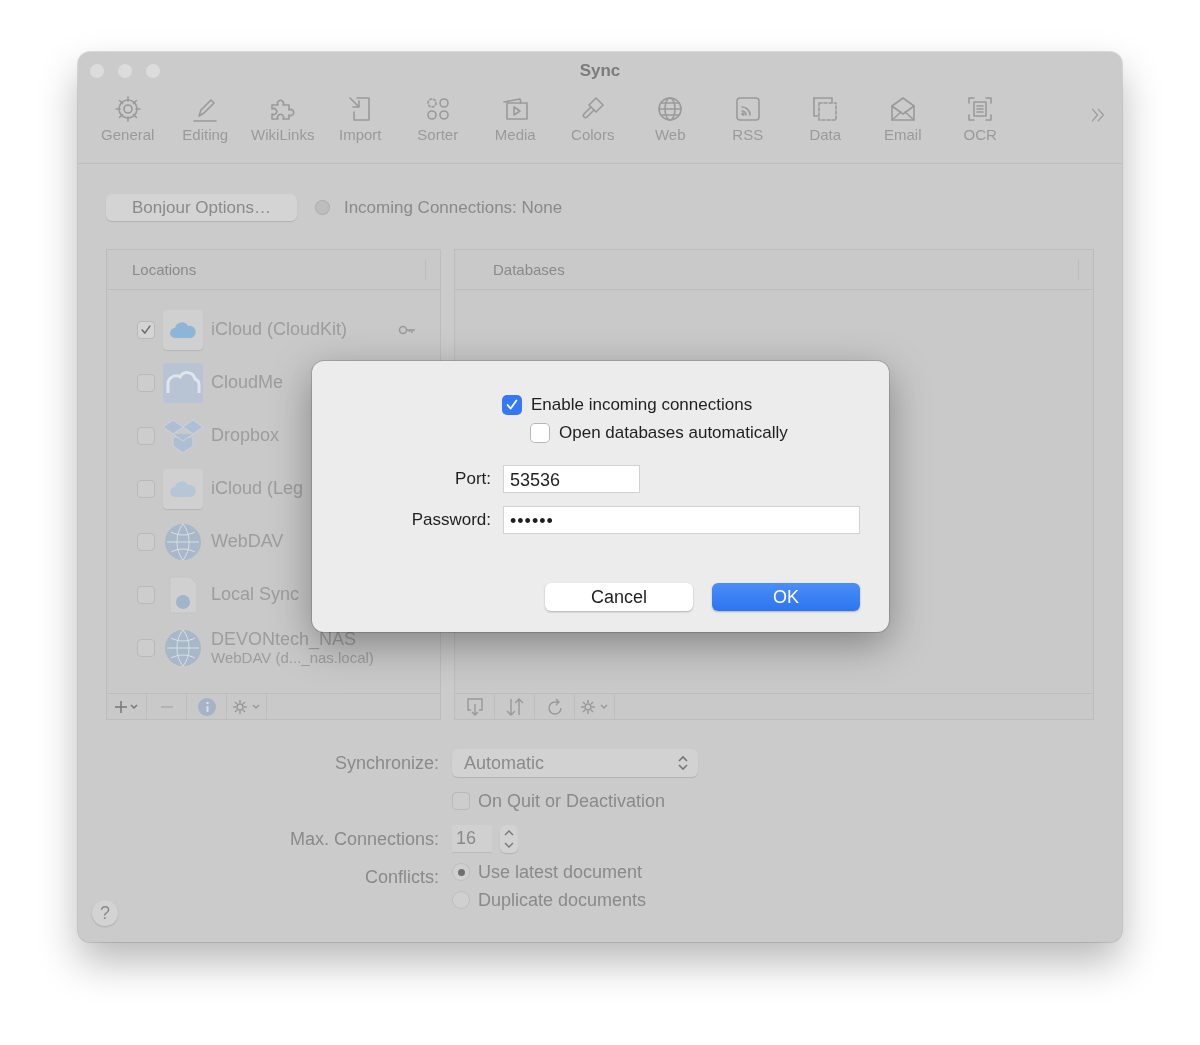 The height and width of the screenshot is (1045, 1200). What do you see at coordinates (401, 877) in the screenshot?
I see `field-label: Conflicts:` at bounding box center [401, 877].